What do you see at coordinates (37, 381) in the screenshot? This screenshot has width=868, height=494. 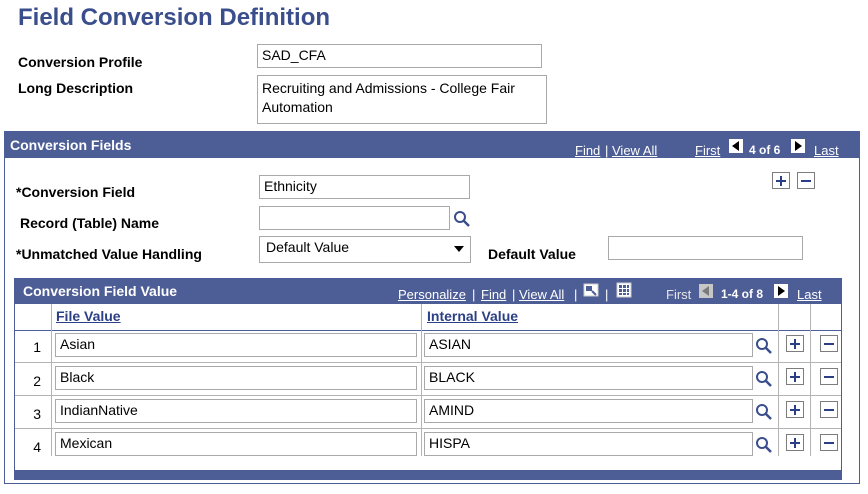 I see `row-number: 2` at bounding box center [37, 381].